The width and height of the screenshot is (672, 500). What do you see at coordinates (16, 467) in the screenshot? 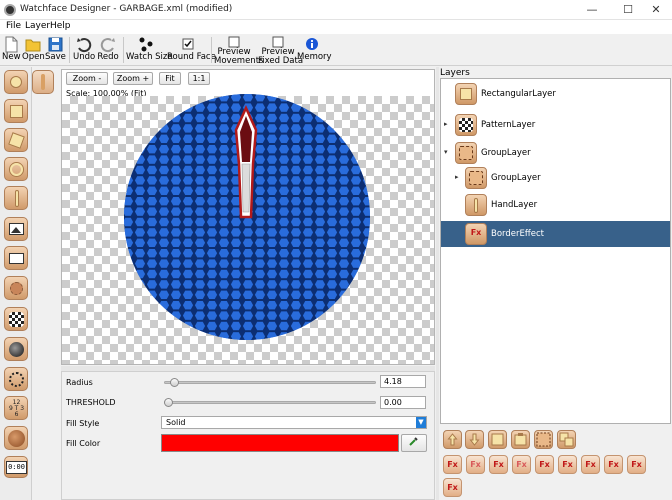
I see `tool-digital-clock: 0:00` at bounding box center [16, 467].